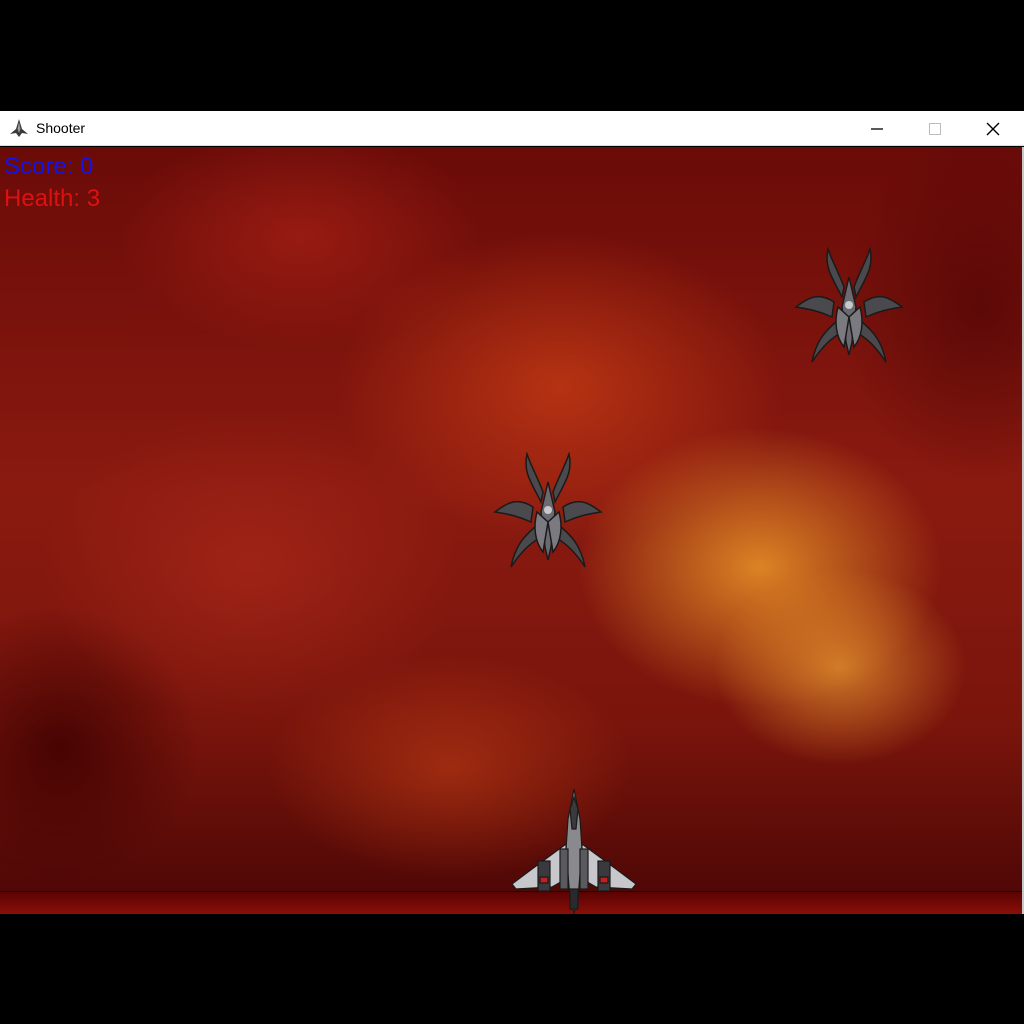 The height and width of the screenshot is (1024, 1024). Describe the element at coordinates (61, 128) in the screenshot. I see `window-title: Shooter` at that location.